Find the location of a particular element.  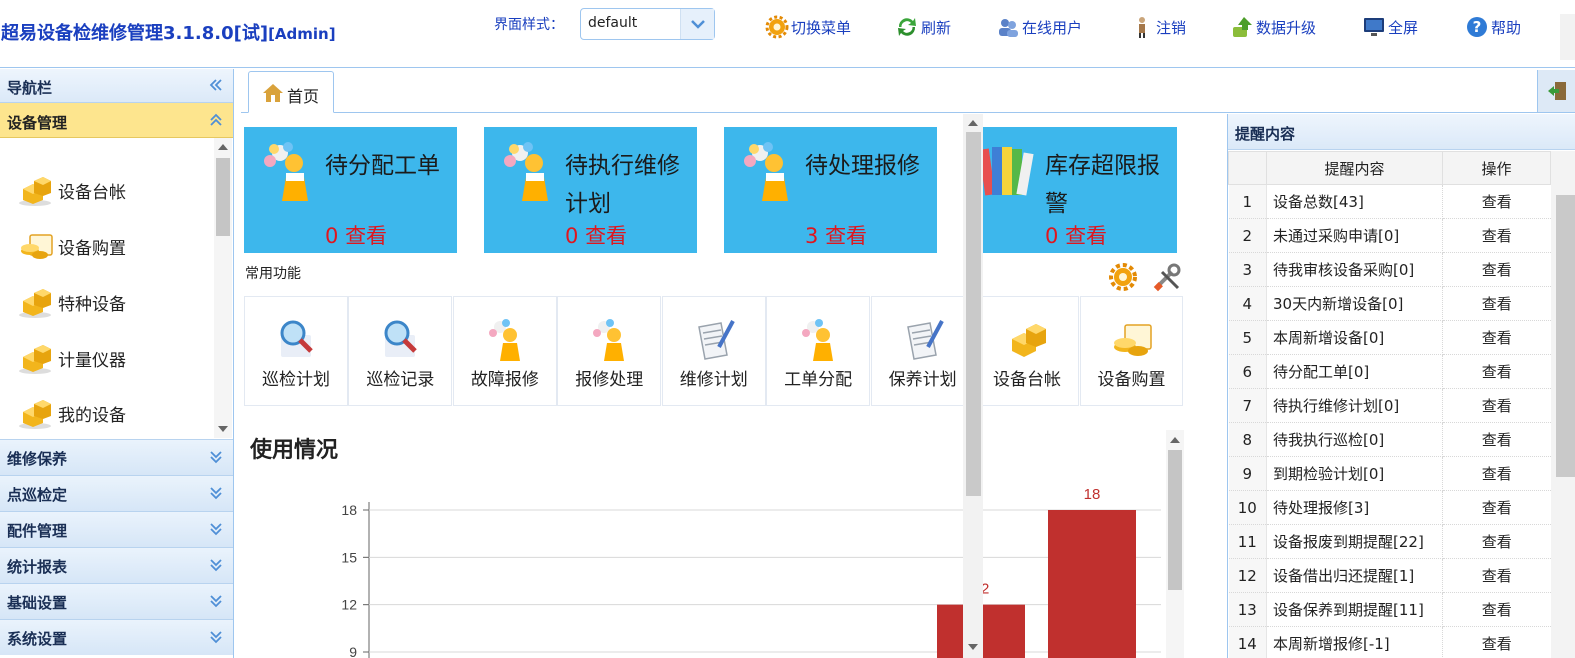

quick-repair-plan: 维修计划 is located at coordinates (713, 351).